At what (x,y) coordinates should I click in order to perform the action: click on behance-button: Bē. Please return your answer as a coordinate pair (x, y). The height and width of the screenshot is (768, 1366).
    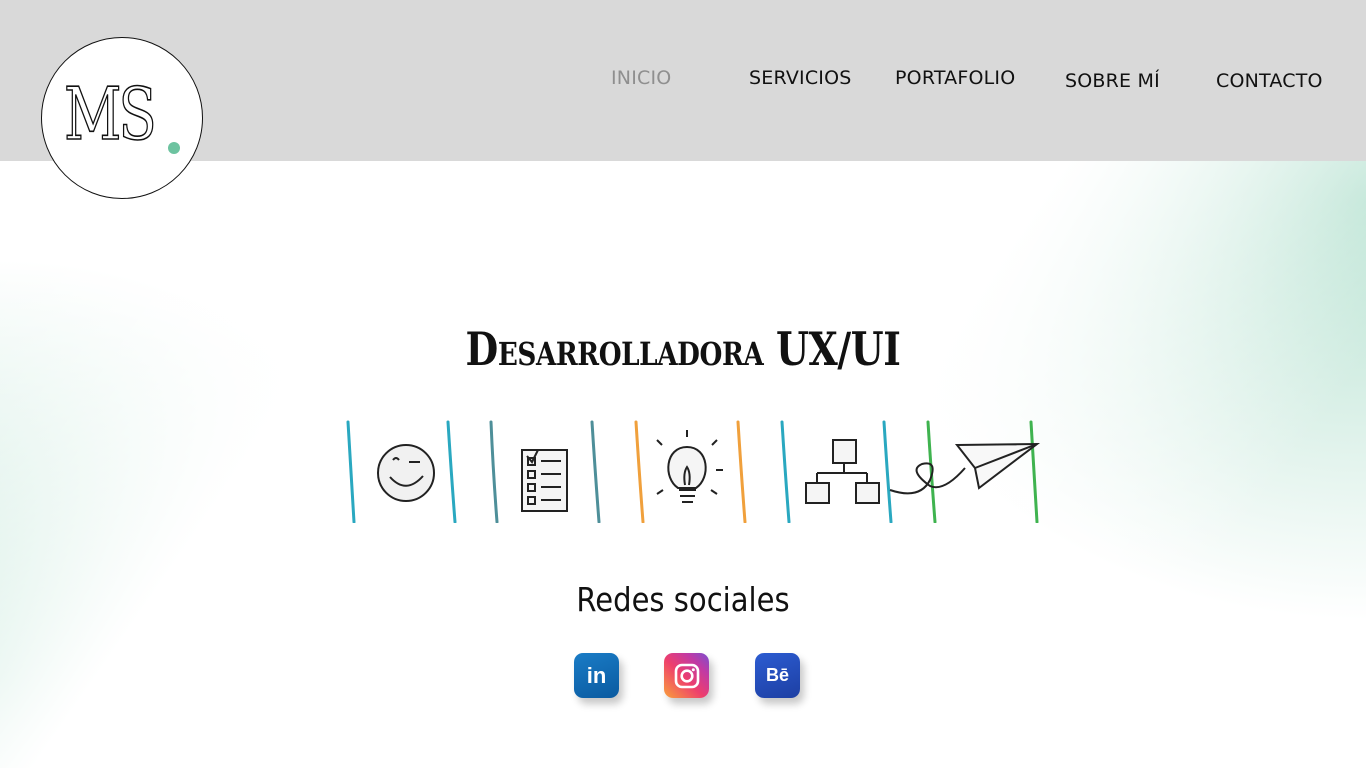
    Looking at the image, I should click on (777, 675).